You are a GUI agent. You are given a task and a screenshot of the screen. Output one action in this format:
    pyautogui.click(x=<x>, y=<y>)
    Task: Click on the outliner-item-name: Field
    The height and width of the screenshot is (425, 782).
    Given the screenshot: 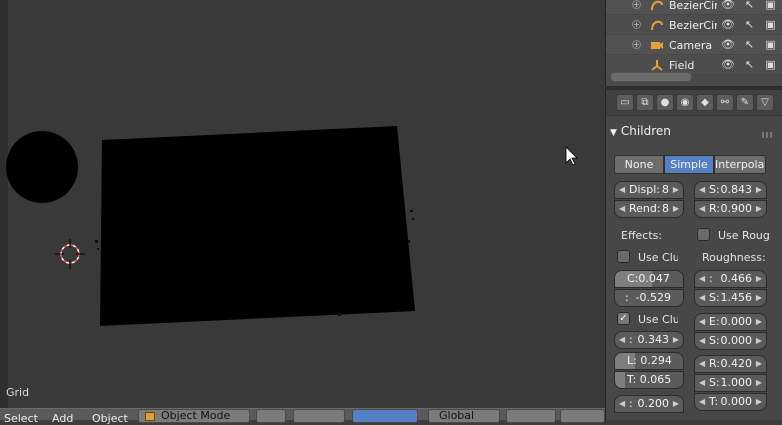 What is the action you would take?
    pyautogui.click(x=682, y=65)
    